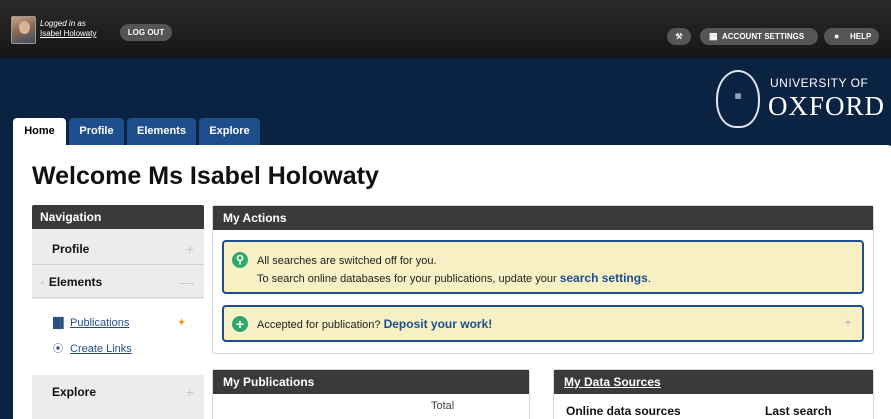  I want to click on column-header-online-sources: Online data sources, so click(623, 411).